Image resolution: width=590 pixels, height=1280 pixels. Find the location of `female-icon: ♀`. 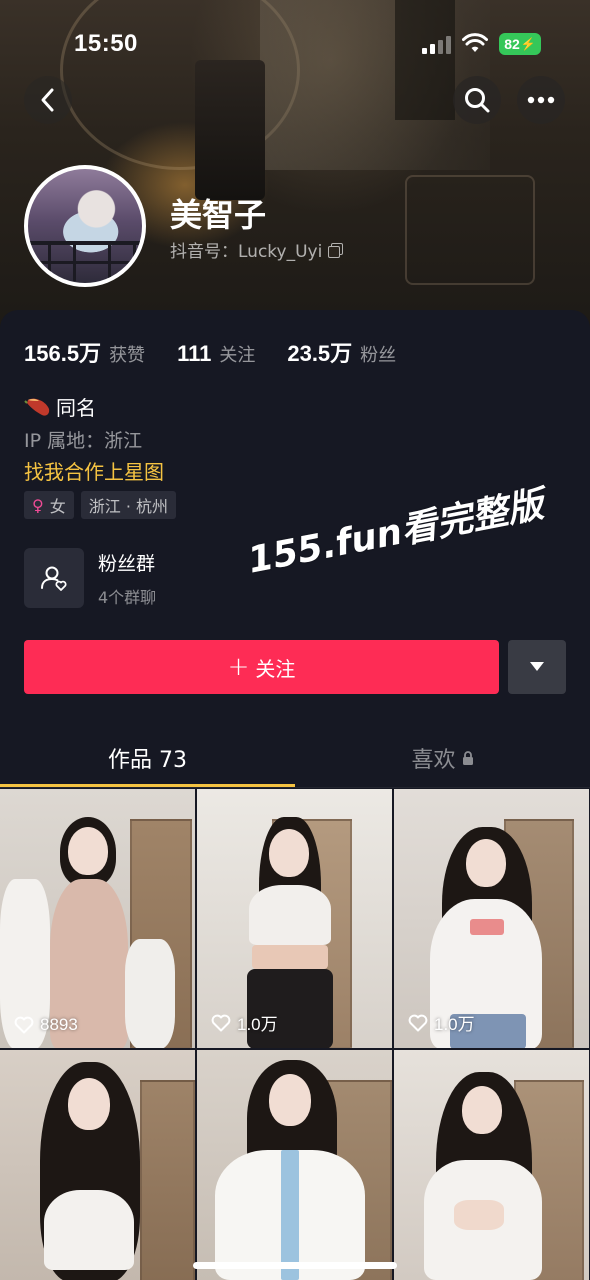

female-icon: ♀ is located at coordinates (38, 505).